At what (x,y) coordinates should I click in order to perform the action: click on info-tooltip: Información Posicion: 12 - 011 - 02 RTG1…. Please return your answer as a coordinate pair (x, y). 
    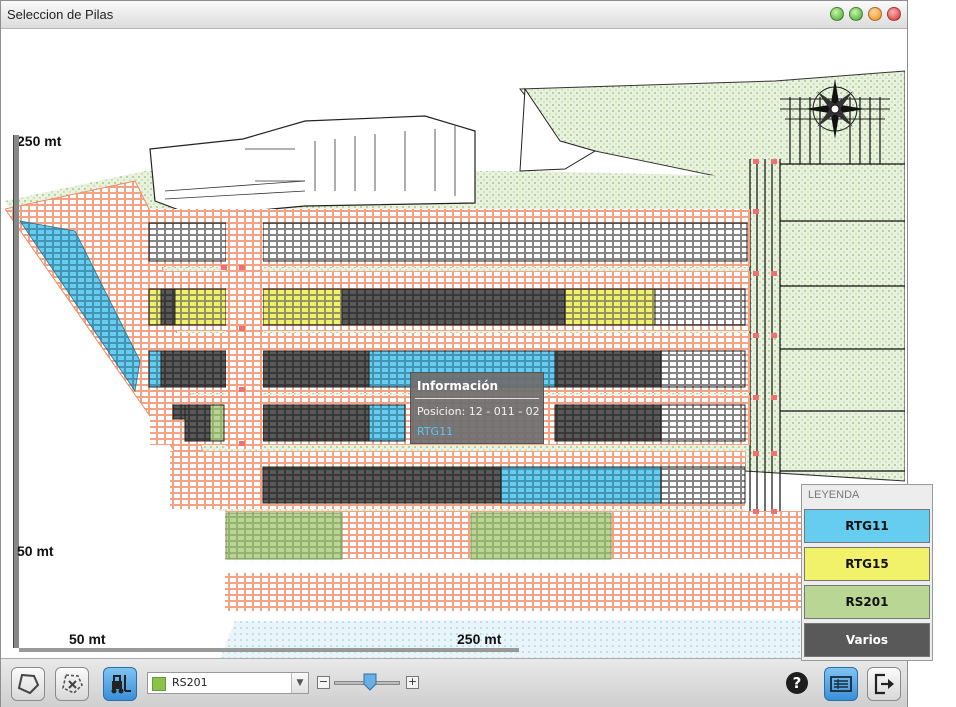
    Looking at the image, I should click on (477, 408).